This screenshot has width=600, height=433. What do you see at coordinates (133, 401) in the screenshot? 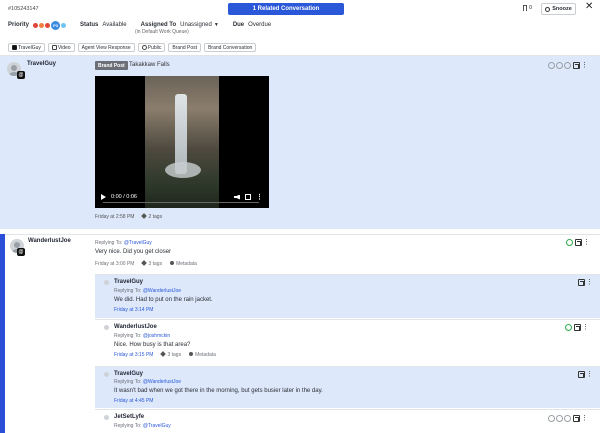
I see `message-footer: Friday at 4:45 PM` at bounding box center [133, 401].